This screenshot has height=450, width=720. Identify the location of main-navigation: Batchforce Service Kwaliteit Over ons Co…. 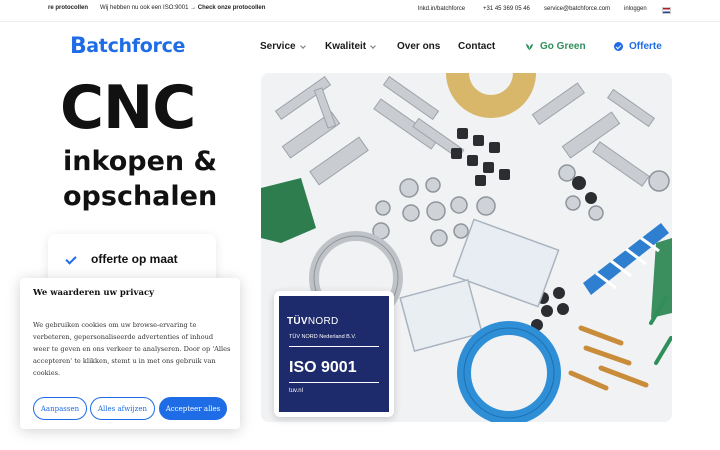
(360, 47).